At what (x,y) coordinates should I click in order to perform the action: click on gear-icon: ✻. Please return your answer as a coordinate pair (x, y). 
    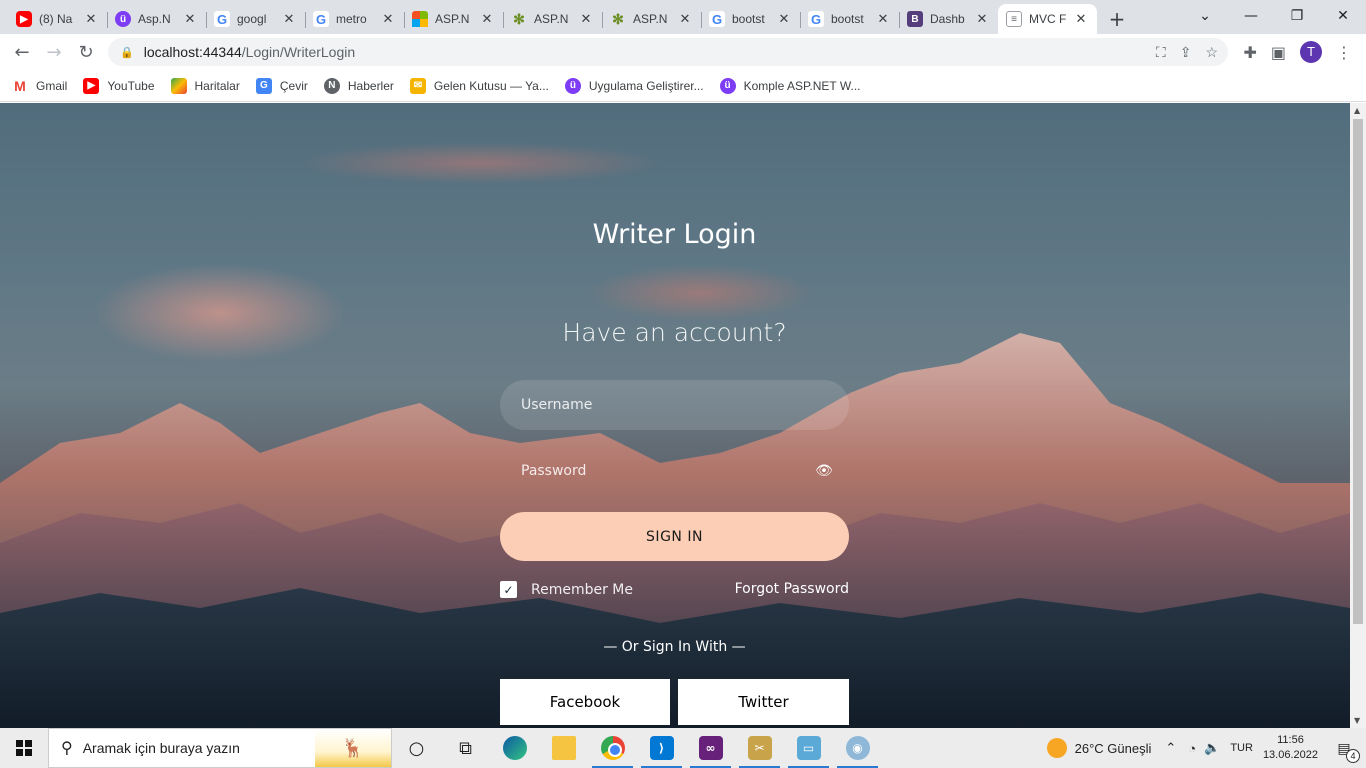
    Looking at the image, I should click on (618, 18).